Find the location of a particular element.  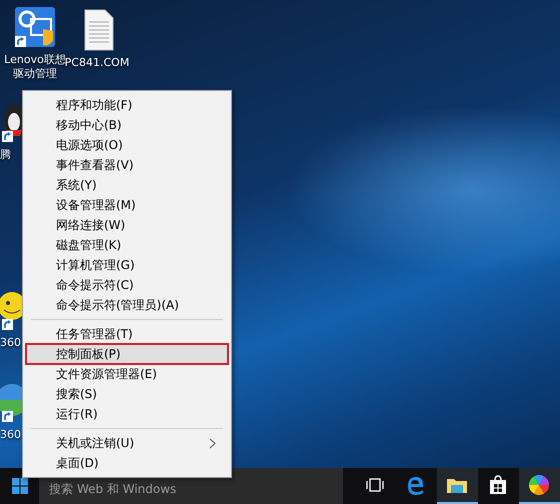

menu-item: 设备管理器(M) is located at coordinates (127, 205).